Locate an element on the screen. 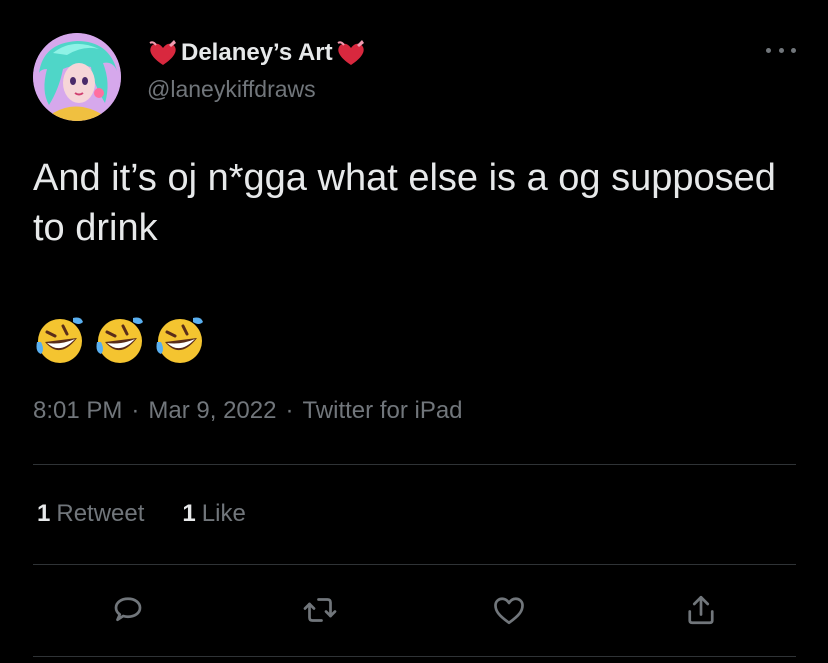 The height and width of the screenshot is (663, 828). like-icon is located at coordinates (509, 610).